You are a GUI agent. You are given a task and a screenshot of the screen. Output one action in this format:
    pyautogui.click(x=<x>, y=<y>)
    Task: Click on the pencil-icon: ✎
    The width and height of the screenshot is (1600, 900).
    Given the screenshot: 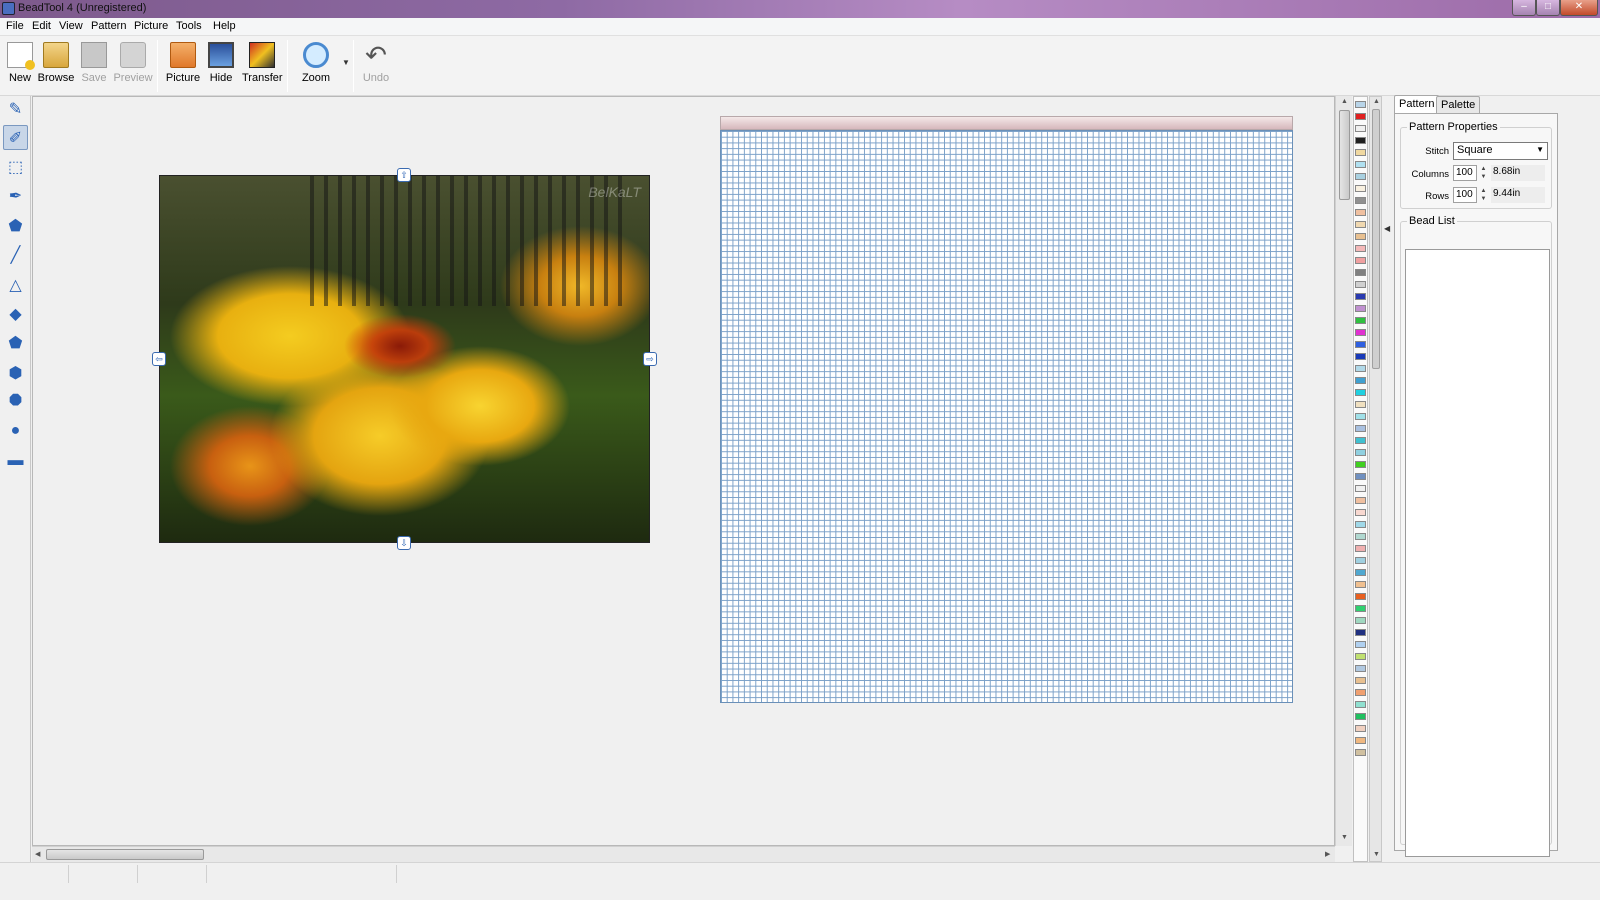 What is the action you would take?
    pyautogui.click(x=15, y=108)
    